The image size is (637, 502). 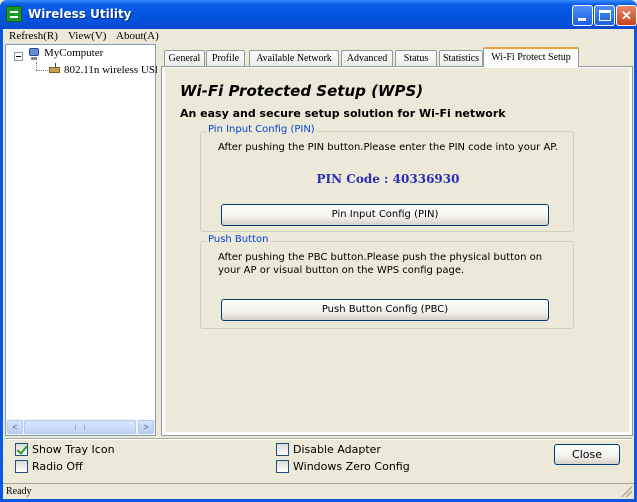 I want to click on maximize-icon, so click(x=605, y=15).